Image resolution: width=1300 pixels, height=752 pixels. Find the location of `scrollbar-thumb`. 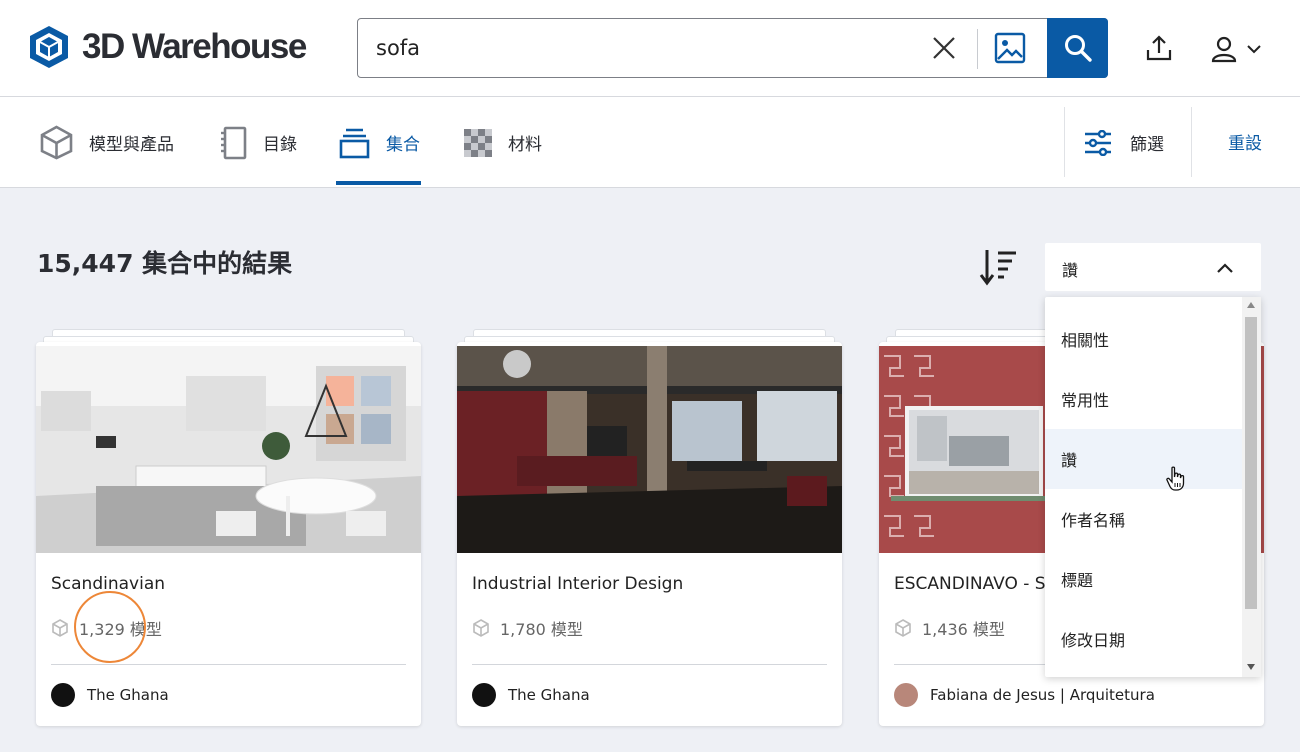

scrollbar-thumb is located at coordinates (1251, 463).